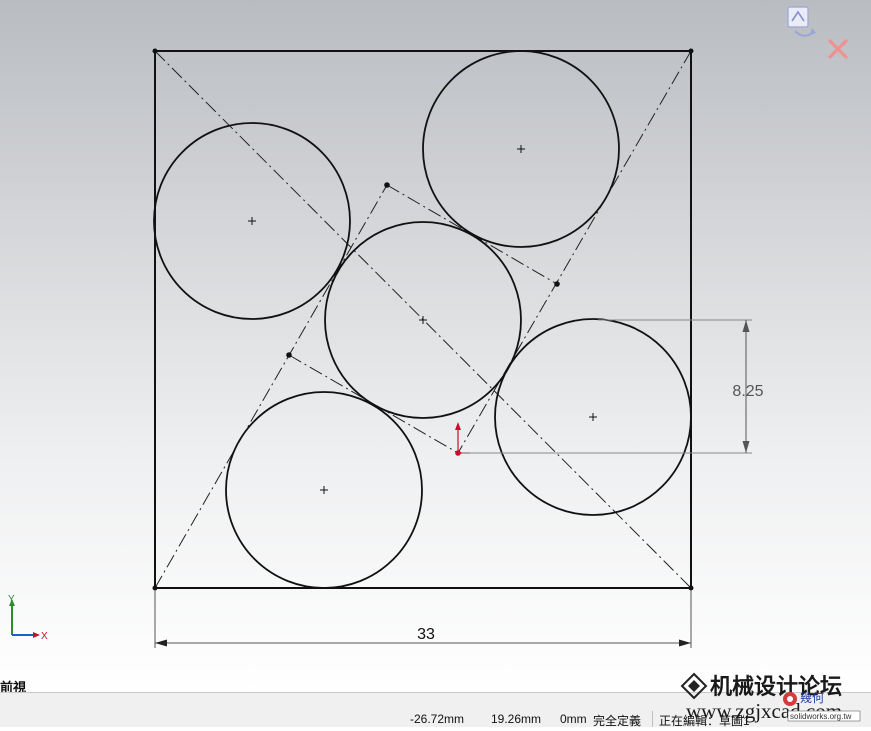 The height and width of the screenshot is (731, 871). I want to click on dimension-vertical-value: 8.25, so click(747, 391).